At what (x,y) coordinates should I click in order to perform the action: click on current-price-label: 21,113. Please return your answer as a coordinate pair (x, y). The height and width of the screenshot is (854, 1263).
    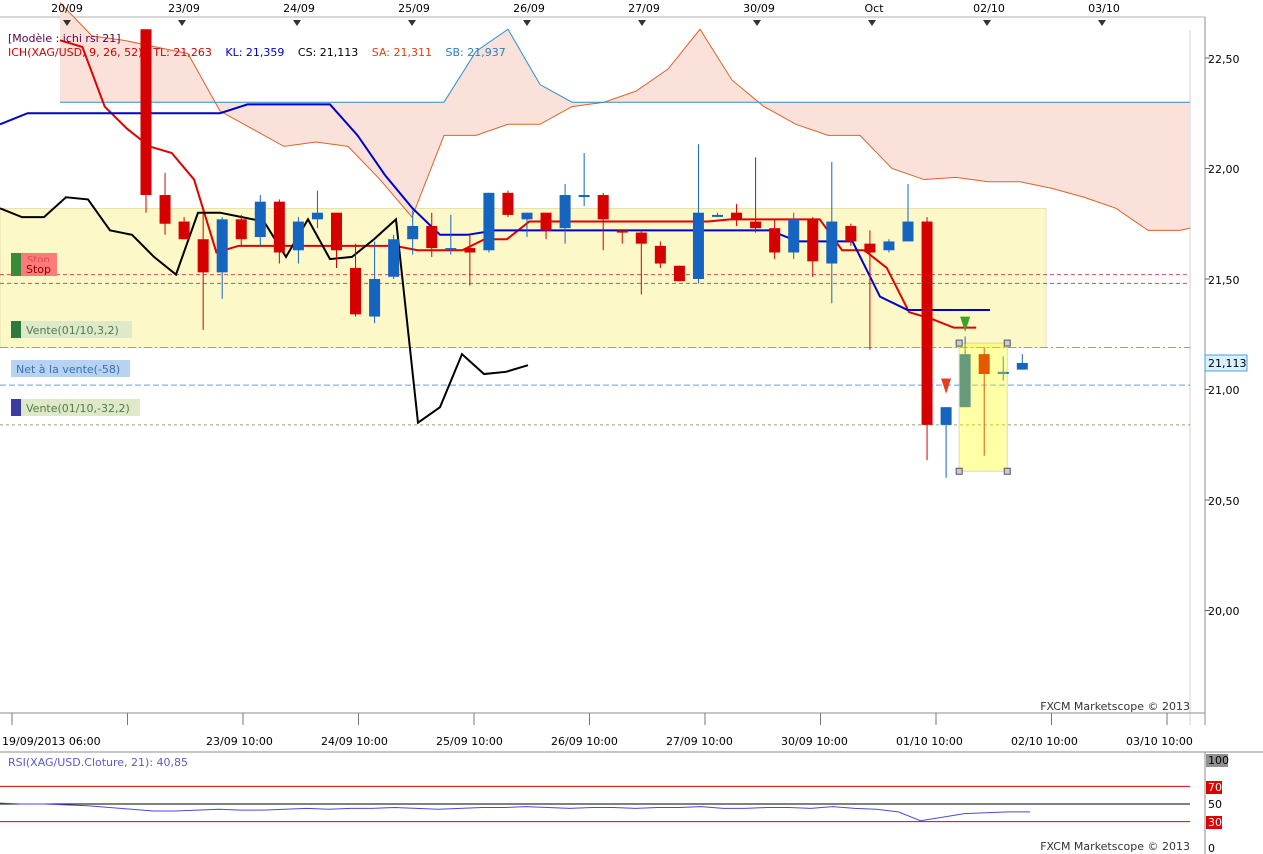
    Looking at the image, I should click on (1227, 363).